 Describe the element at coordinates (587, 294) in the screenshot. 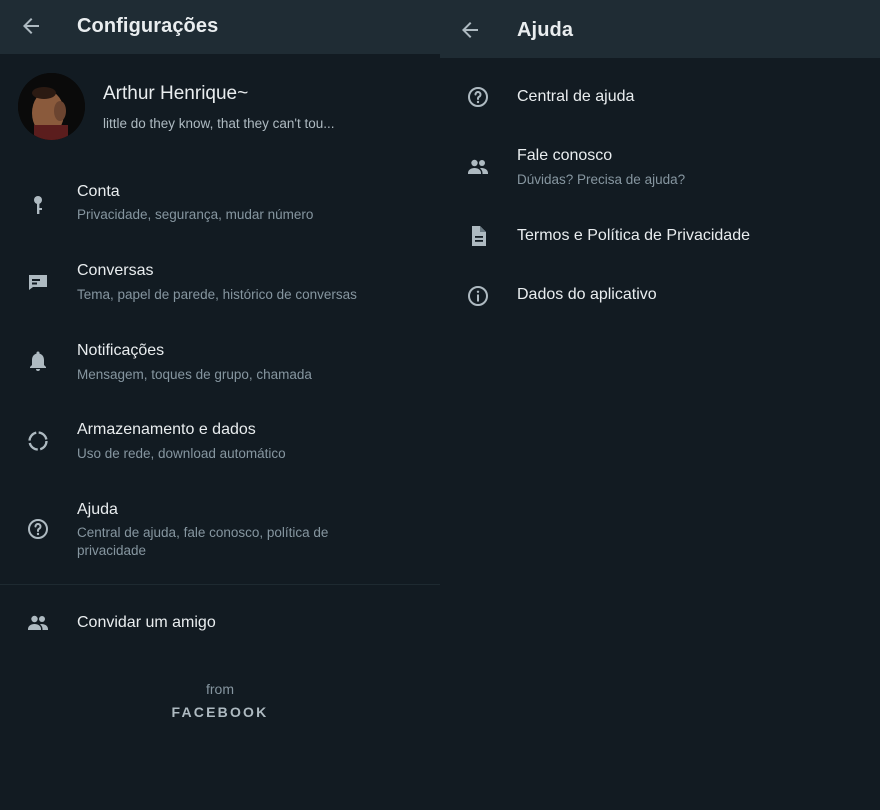

I see `help-item-title: Dados do aplicativo` at that location.